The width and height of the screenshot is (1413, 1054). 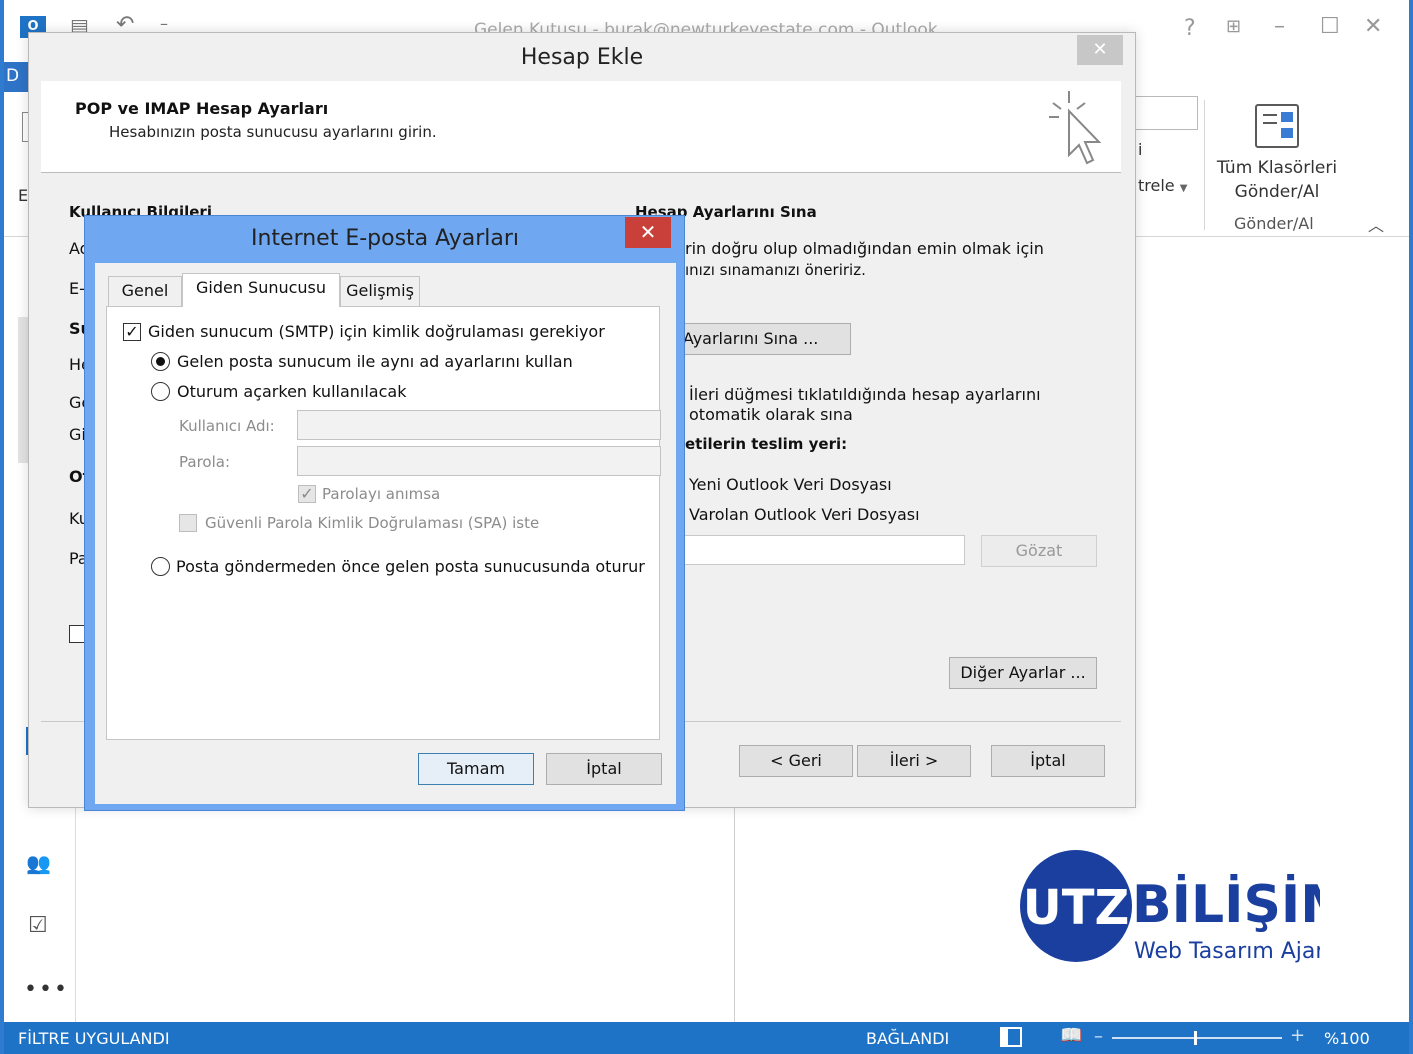 I want to click on people-icon: 👥, so click(x=38, y=863).